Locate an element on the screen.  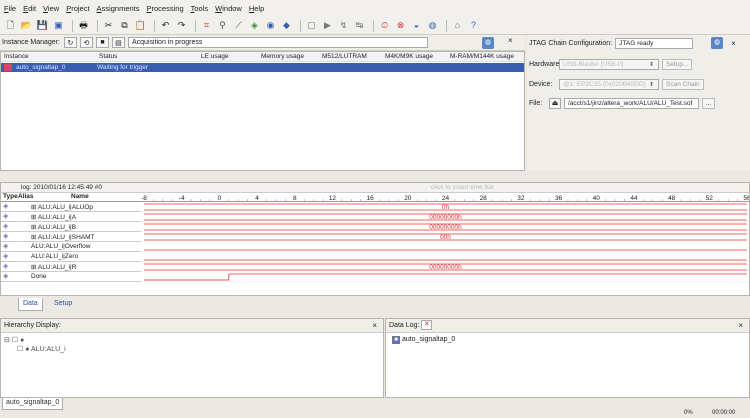
timing-analyzer-icon: ⏲ is located at coordinates (384, 25).